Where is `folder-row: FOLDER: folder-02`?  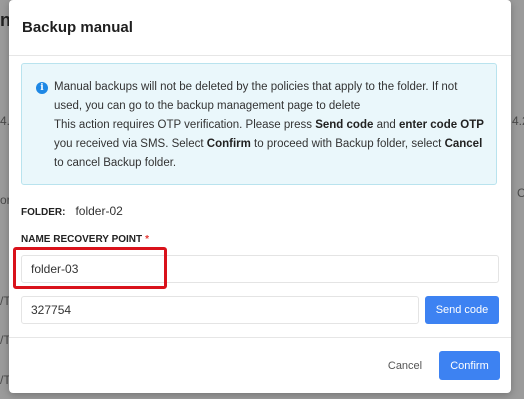 folder-row: FOLDER: folder-02 is located at coordinates (72, 211).